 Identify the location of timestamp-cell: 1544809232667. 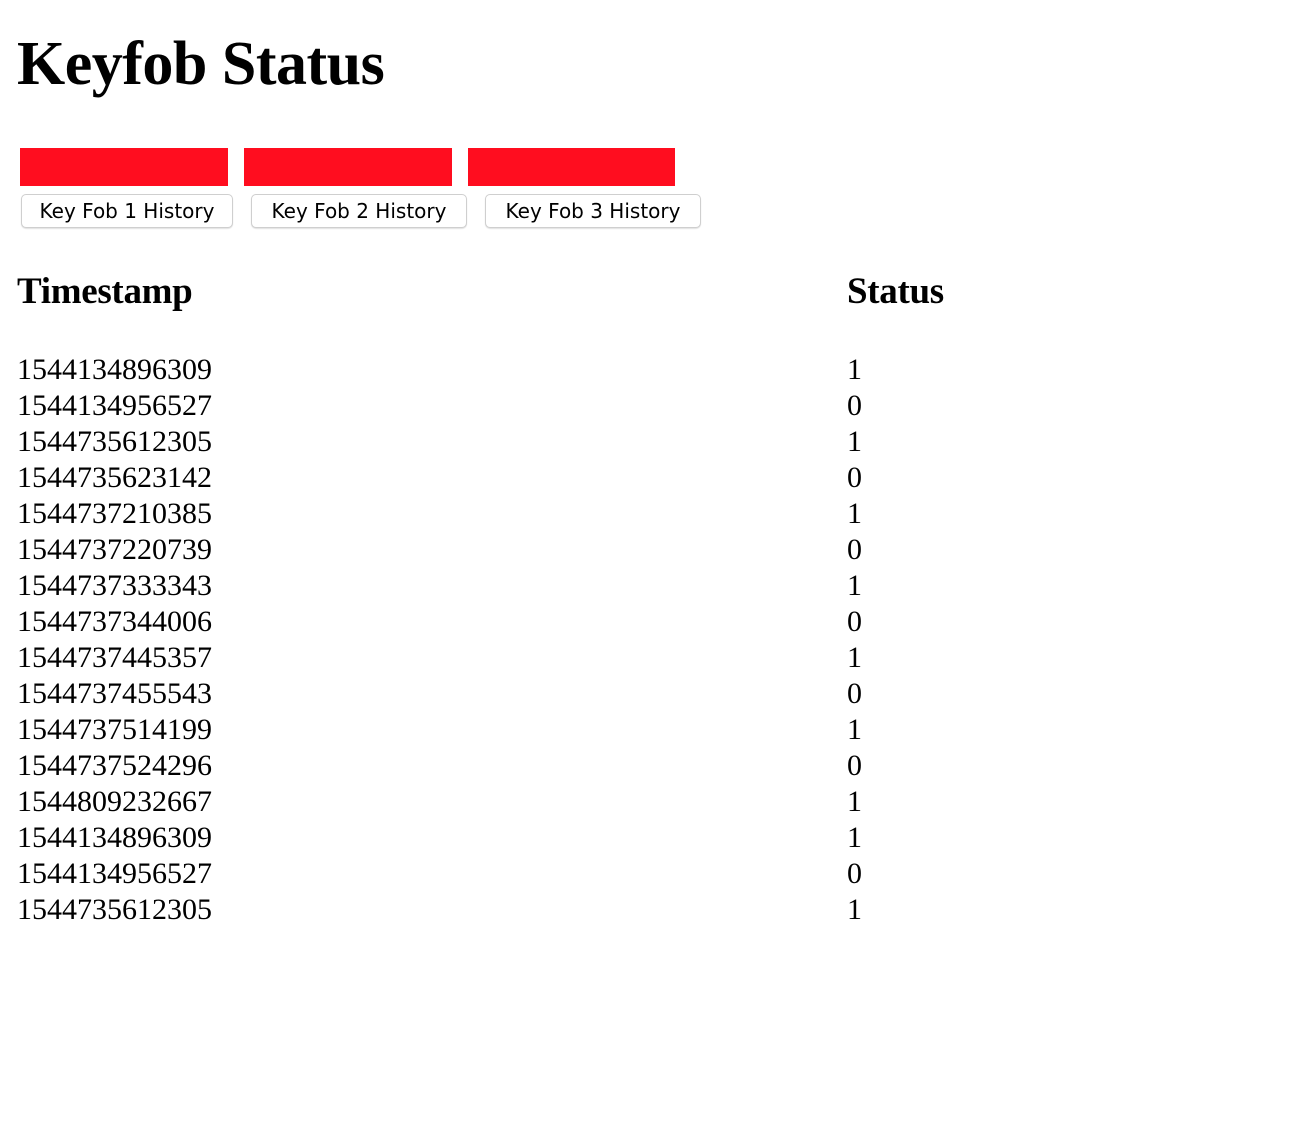
(114, 801).